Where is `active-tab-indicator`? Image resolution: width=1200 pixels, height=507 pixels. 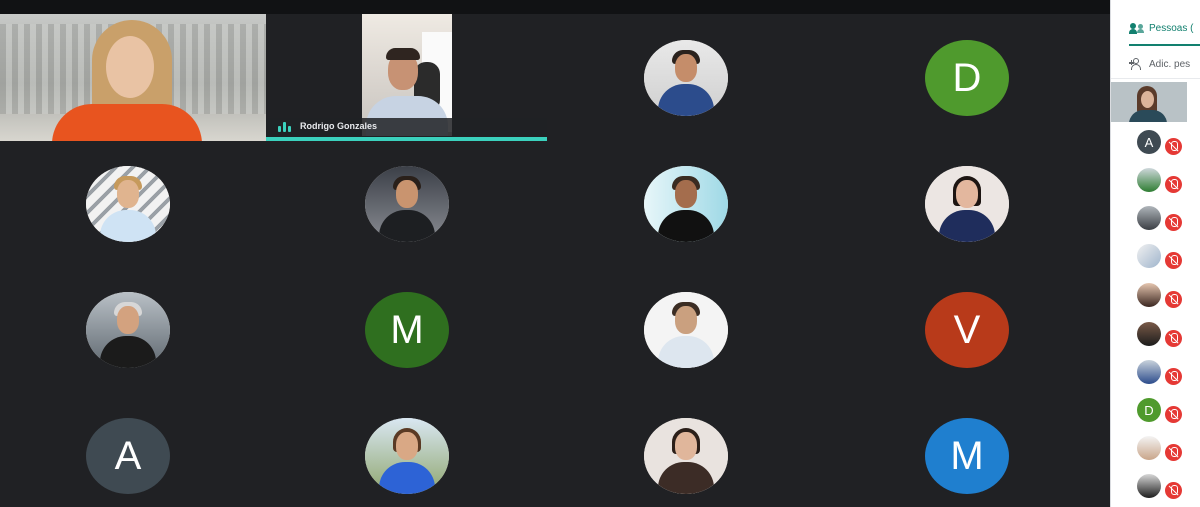
active-tab-indicator is located at coordinates (1164, 45).